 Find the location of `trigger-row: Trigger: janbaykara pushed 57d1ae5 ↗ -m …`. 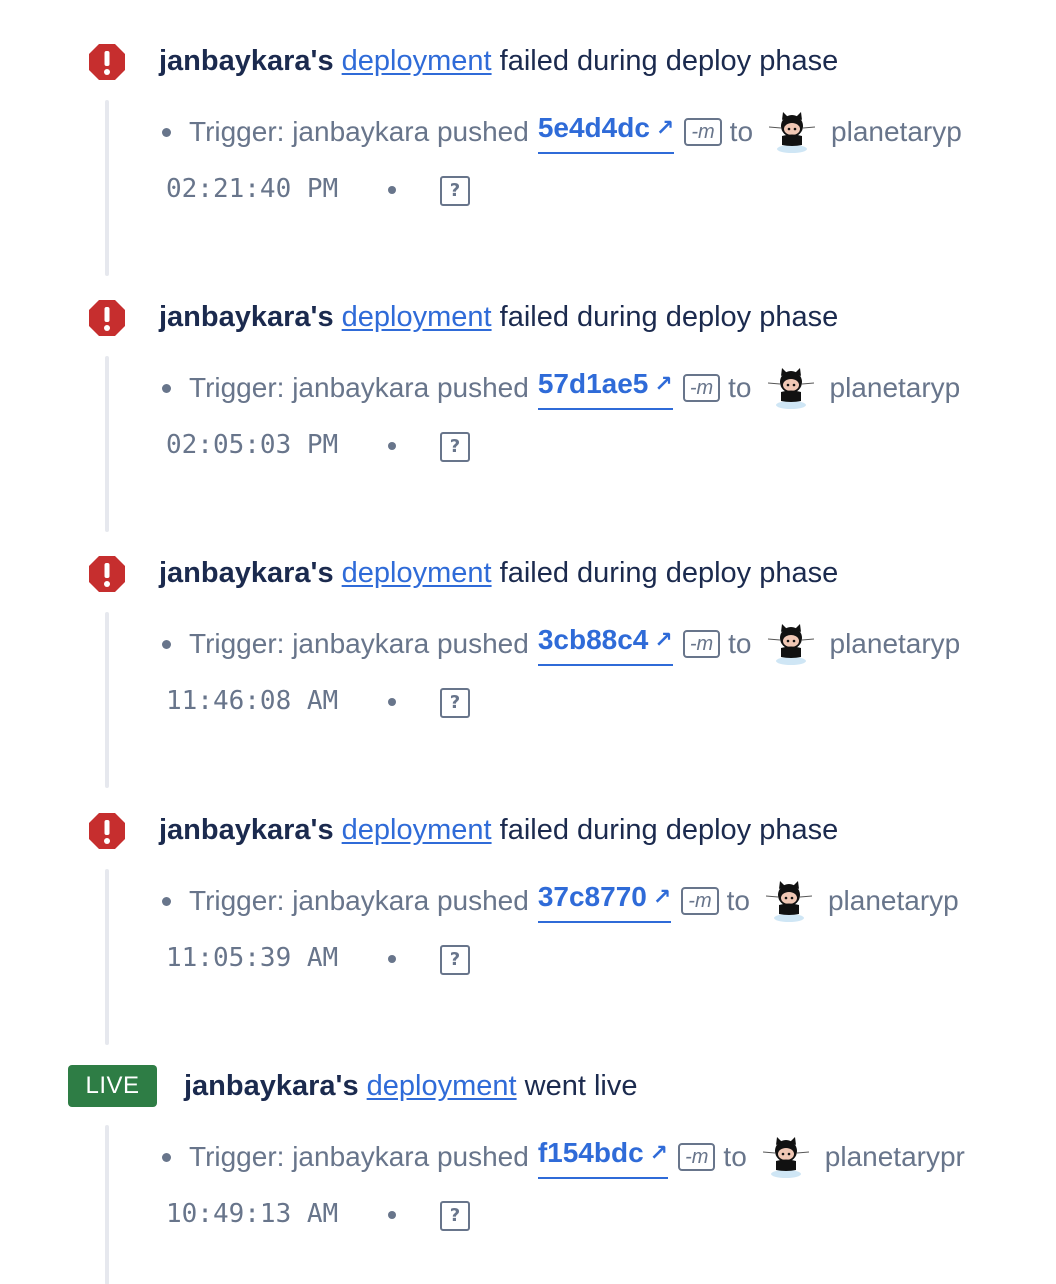

trigger-row: Trigger: janbaykara pushed 57d1ae5 ↗ -m … is located at coordinates (561, 388).